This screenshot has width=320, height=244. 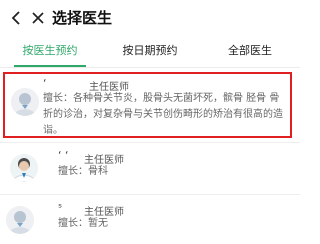 I want to click on tab-label: 按医生预约, so click(x=50, y=50).